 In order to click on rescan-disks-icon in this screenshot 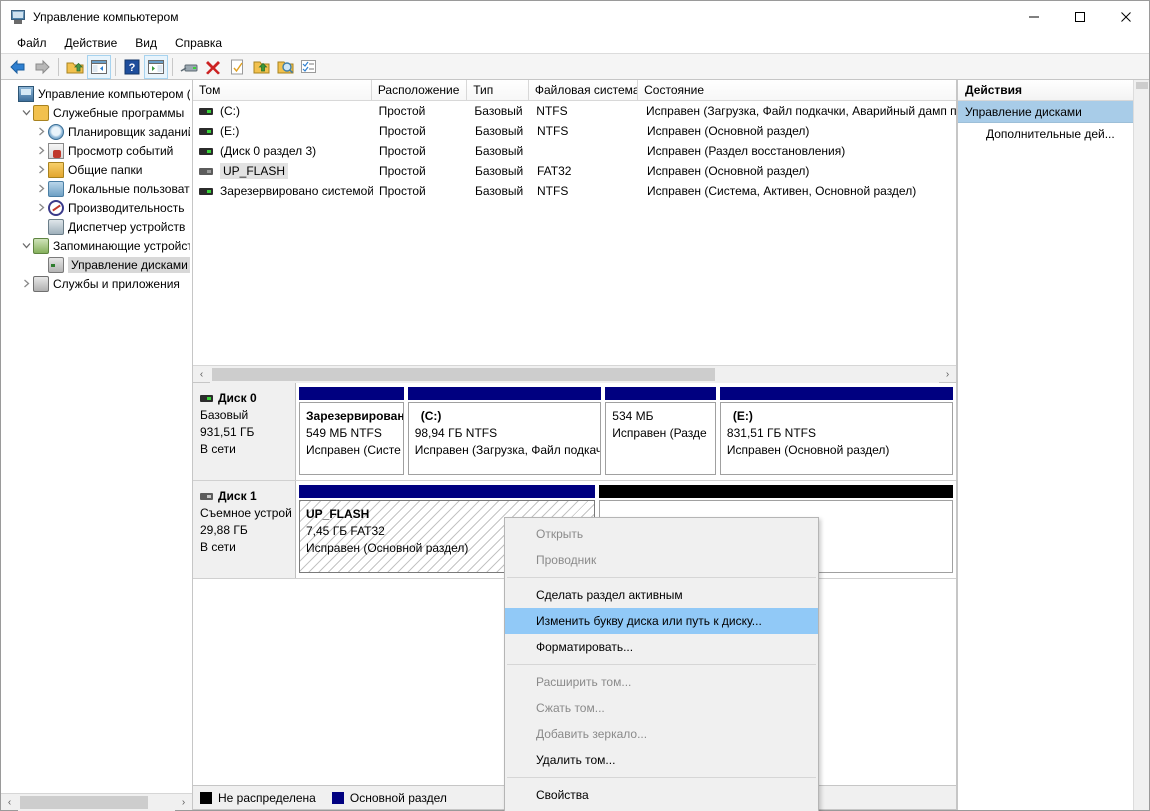, I will do `click(189, 67)`.